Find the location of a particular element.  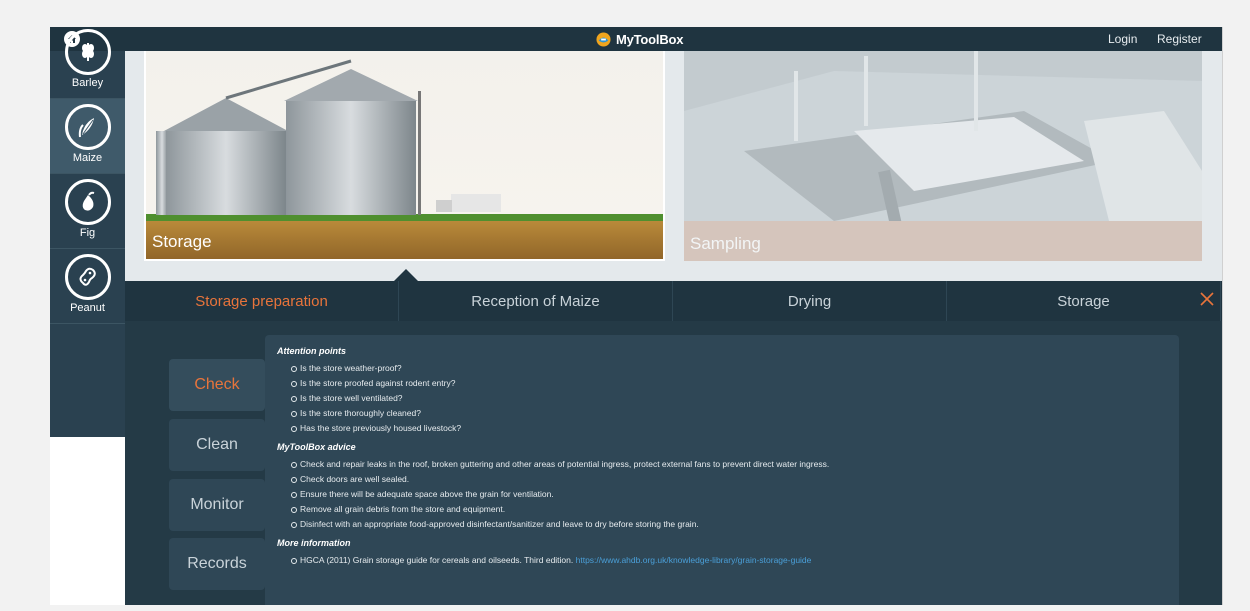

hero-card-storage: Storage is located at coordinates (404, 156).